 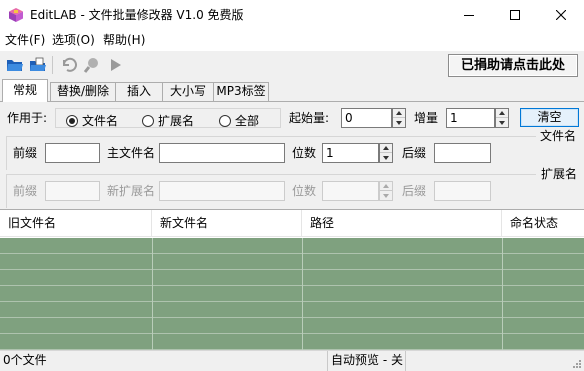 I want to click on radio-filename-label: 文件名, so click(x=100, y=121).